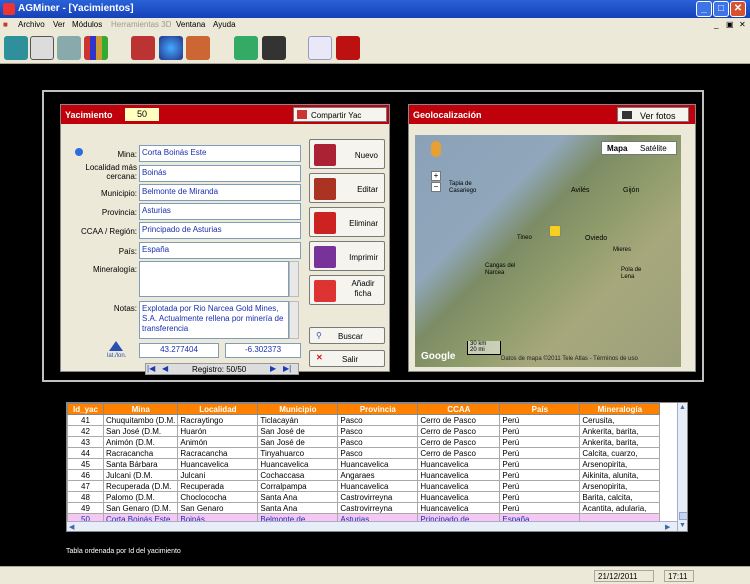  I want to click on cell-id: 43, so click(85, 442).